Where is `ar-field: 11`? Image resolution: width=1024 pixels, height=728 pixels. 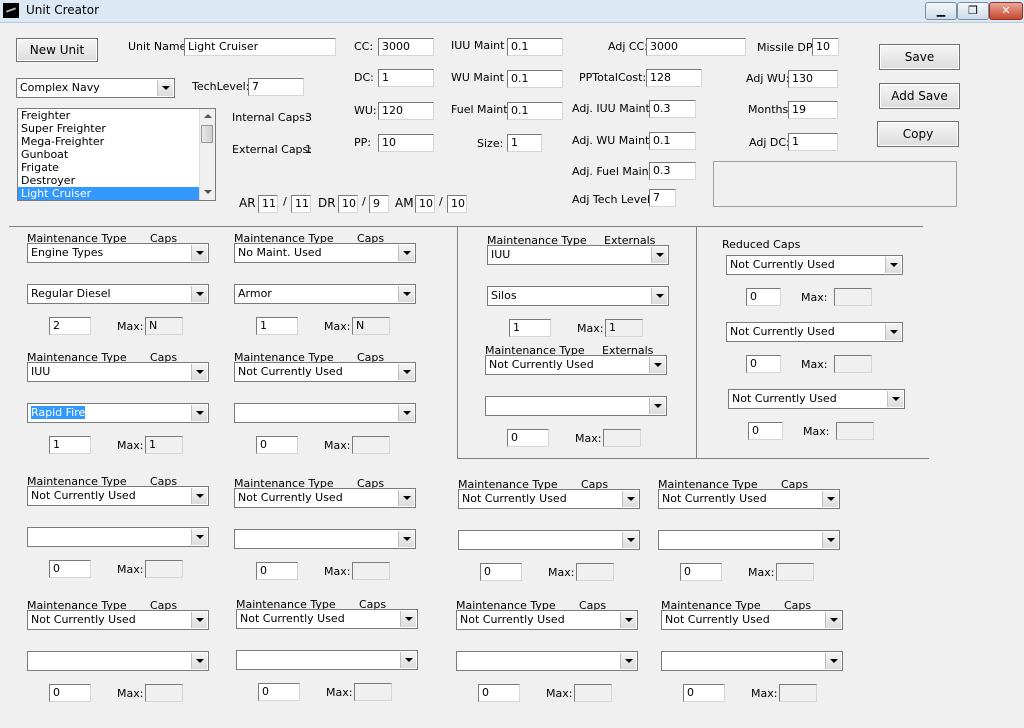 ar-field: 11 is located at coordinates (268, 204).